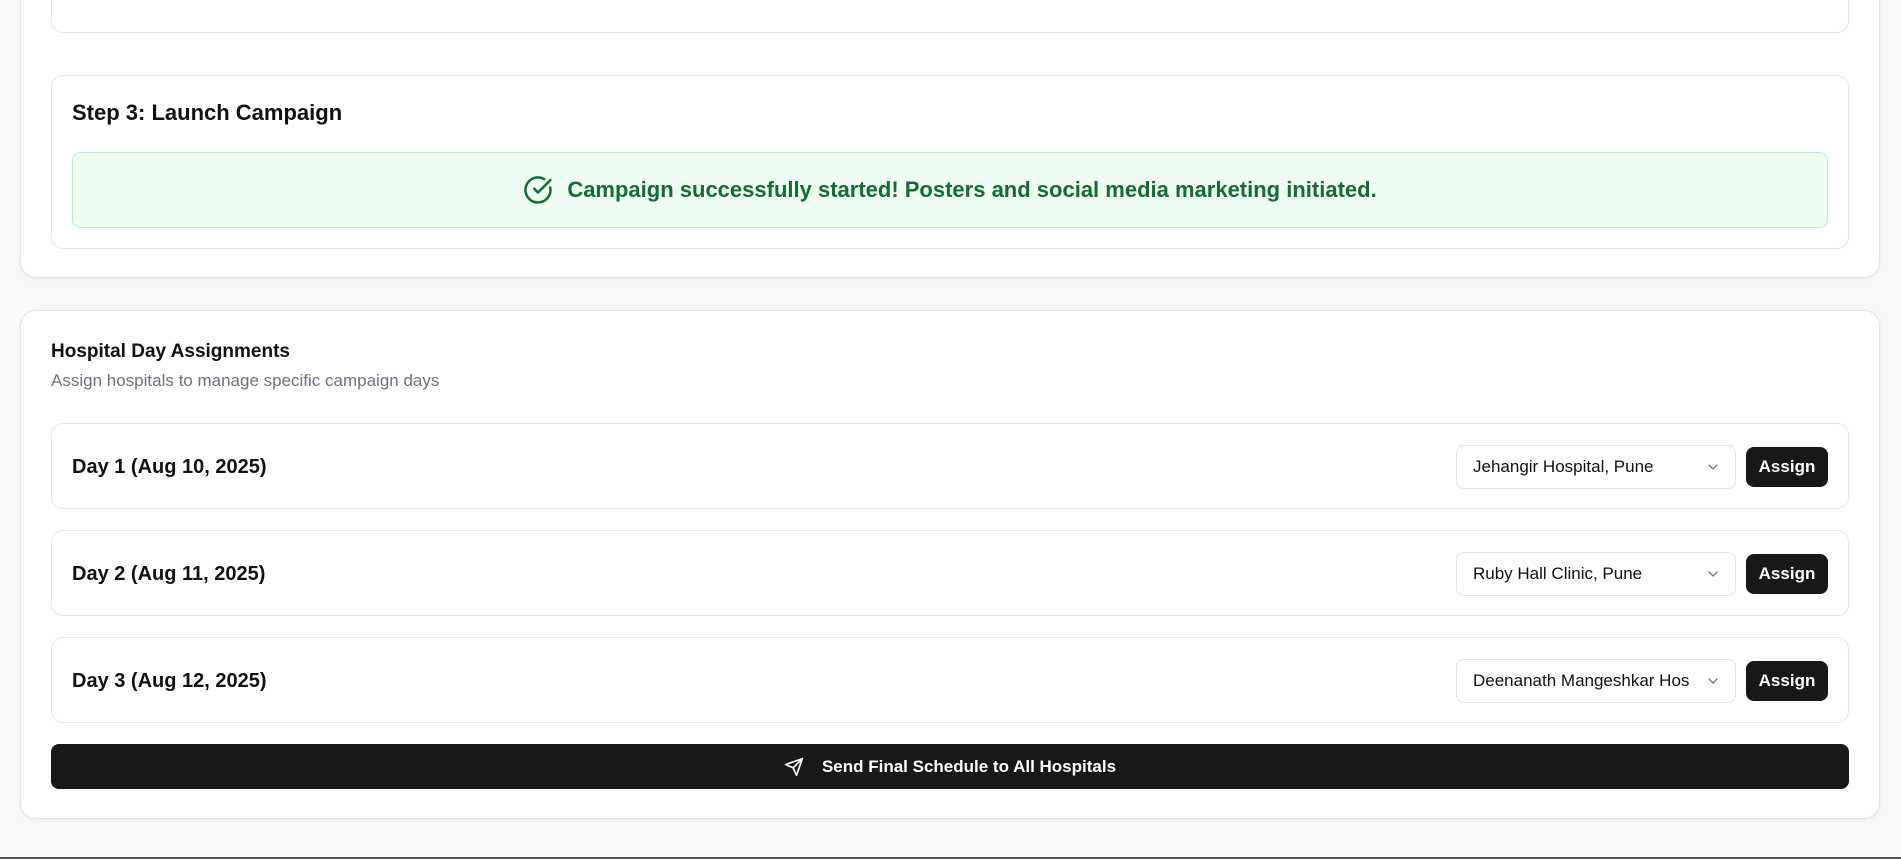 This screenshot has height=859, width=1901. I want to click on day-label: Day 1 (Aug 10, 2025), so click(169, 467).